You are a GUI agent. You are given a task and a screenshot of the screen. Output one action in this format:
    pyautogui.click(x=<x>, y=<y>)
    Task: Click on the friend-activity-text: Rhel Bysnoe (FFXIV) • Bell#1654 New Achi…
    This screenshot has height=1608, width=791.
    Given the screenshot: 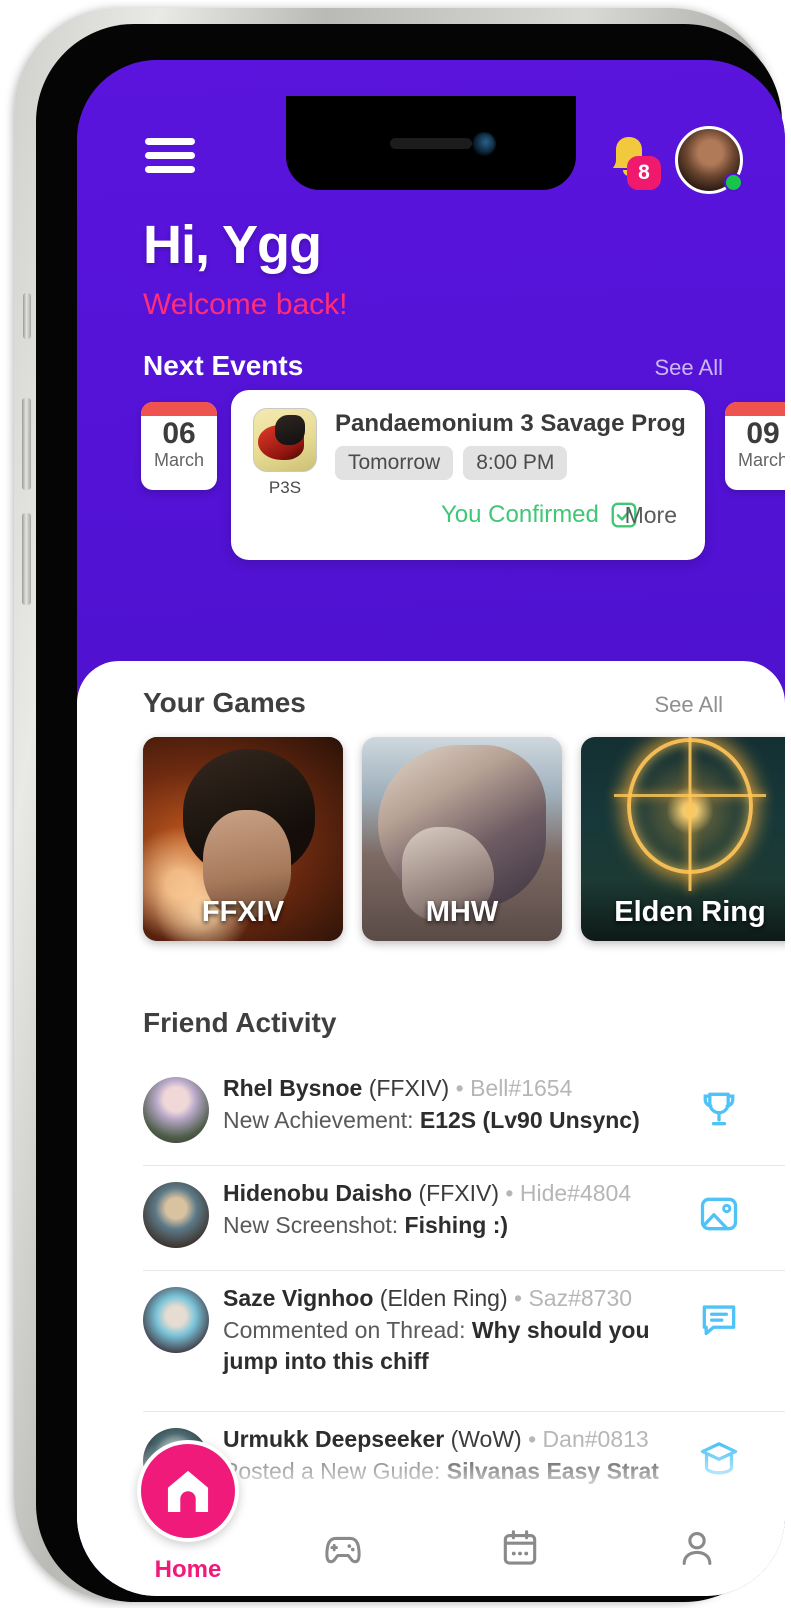 What is the action you would take?
    pyautogui.click(x=449, y=1104)
    